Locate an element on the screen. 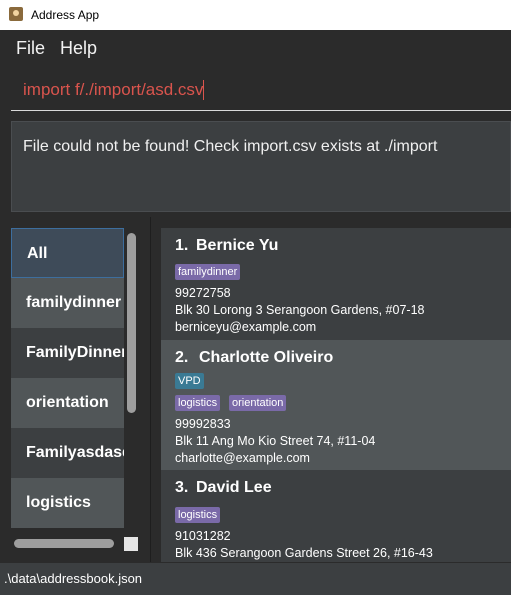 This screenshot has width=511, height=595. title-bar: Address App is located at coordinates (255, 15).